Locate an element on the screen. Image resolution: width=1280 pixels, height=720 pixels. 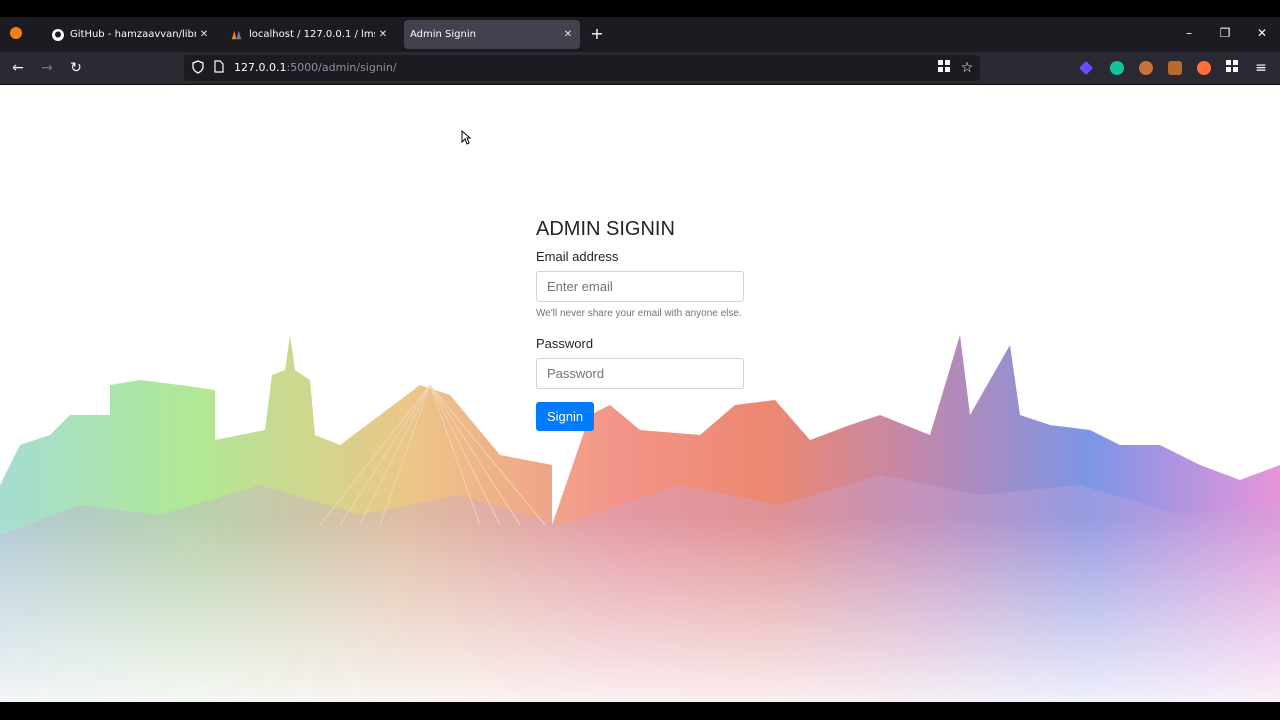
restore-icon: ❐ is located at coordinates (1225, 33).